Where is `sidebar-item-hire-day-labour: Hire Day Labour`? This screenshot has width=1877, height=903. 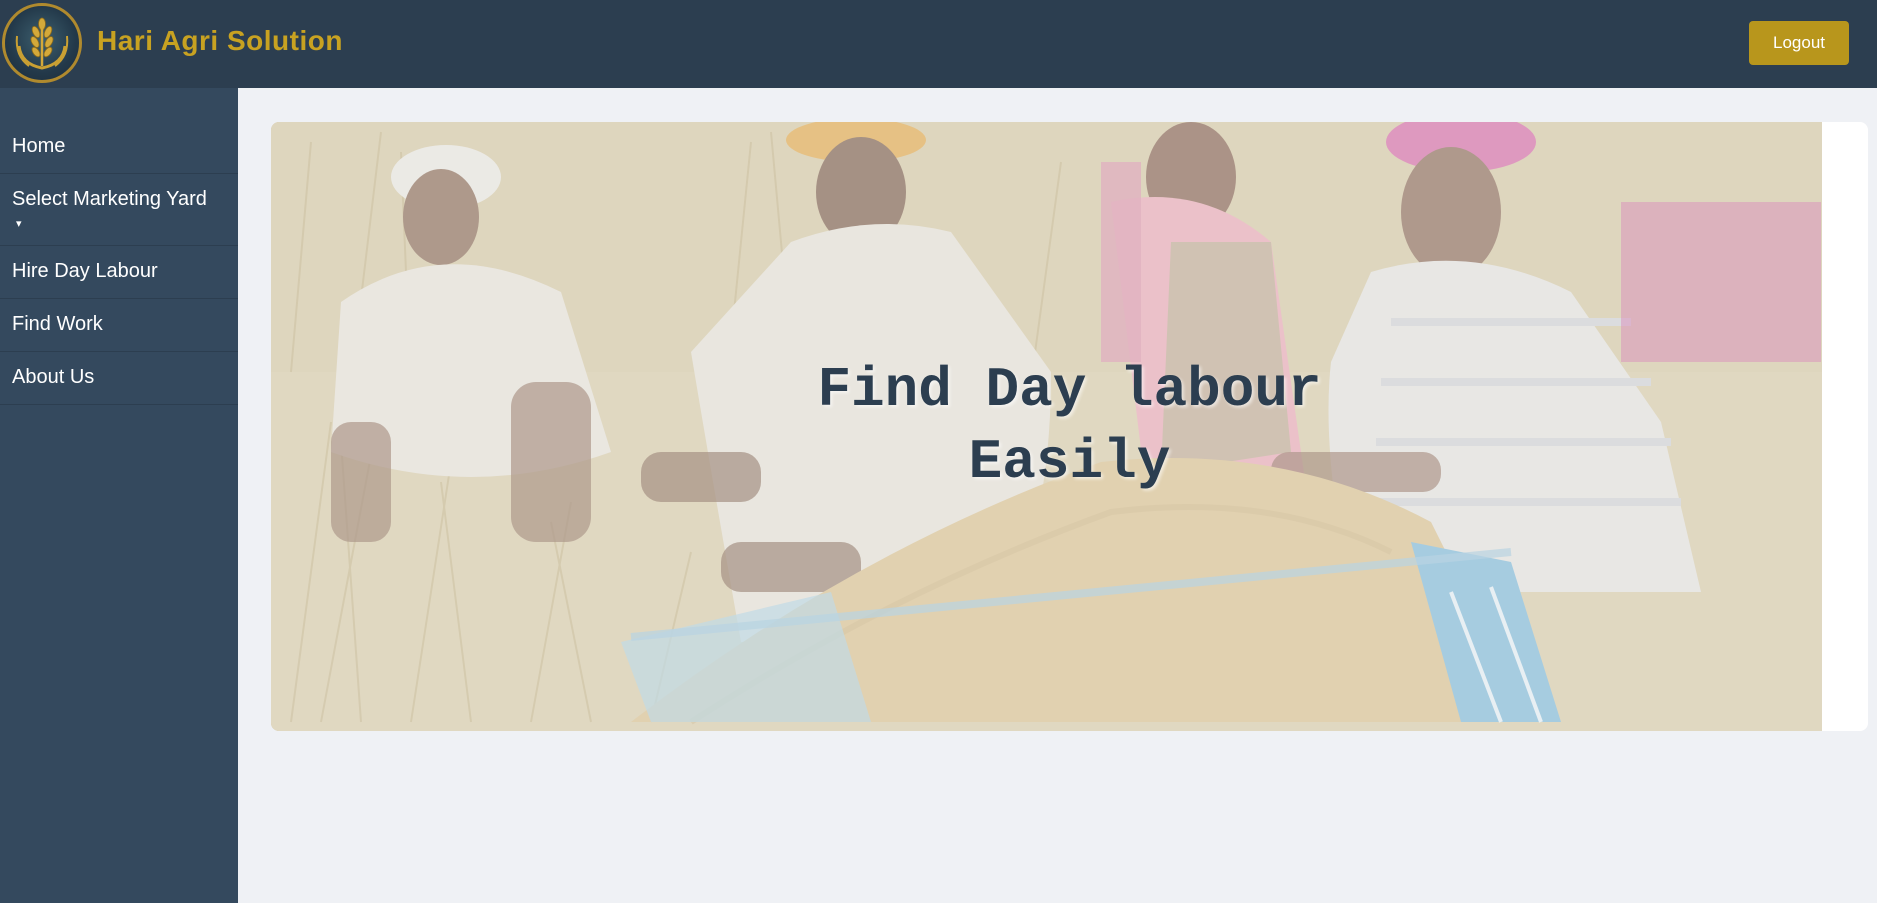 sidebar-item-hire-day-labour: Hire Day Labour is located at coordinates (119, 272).